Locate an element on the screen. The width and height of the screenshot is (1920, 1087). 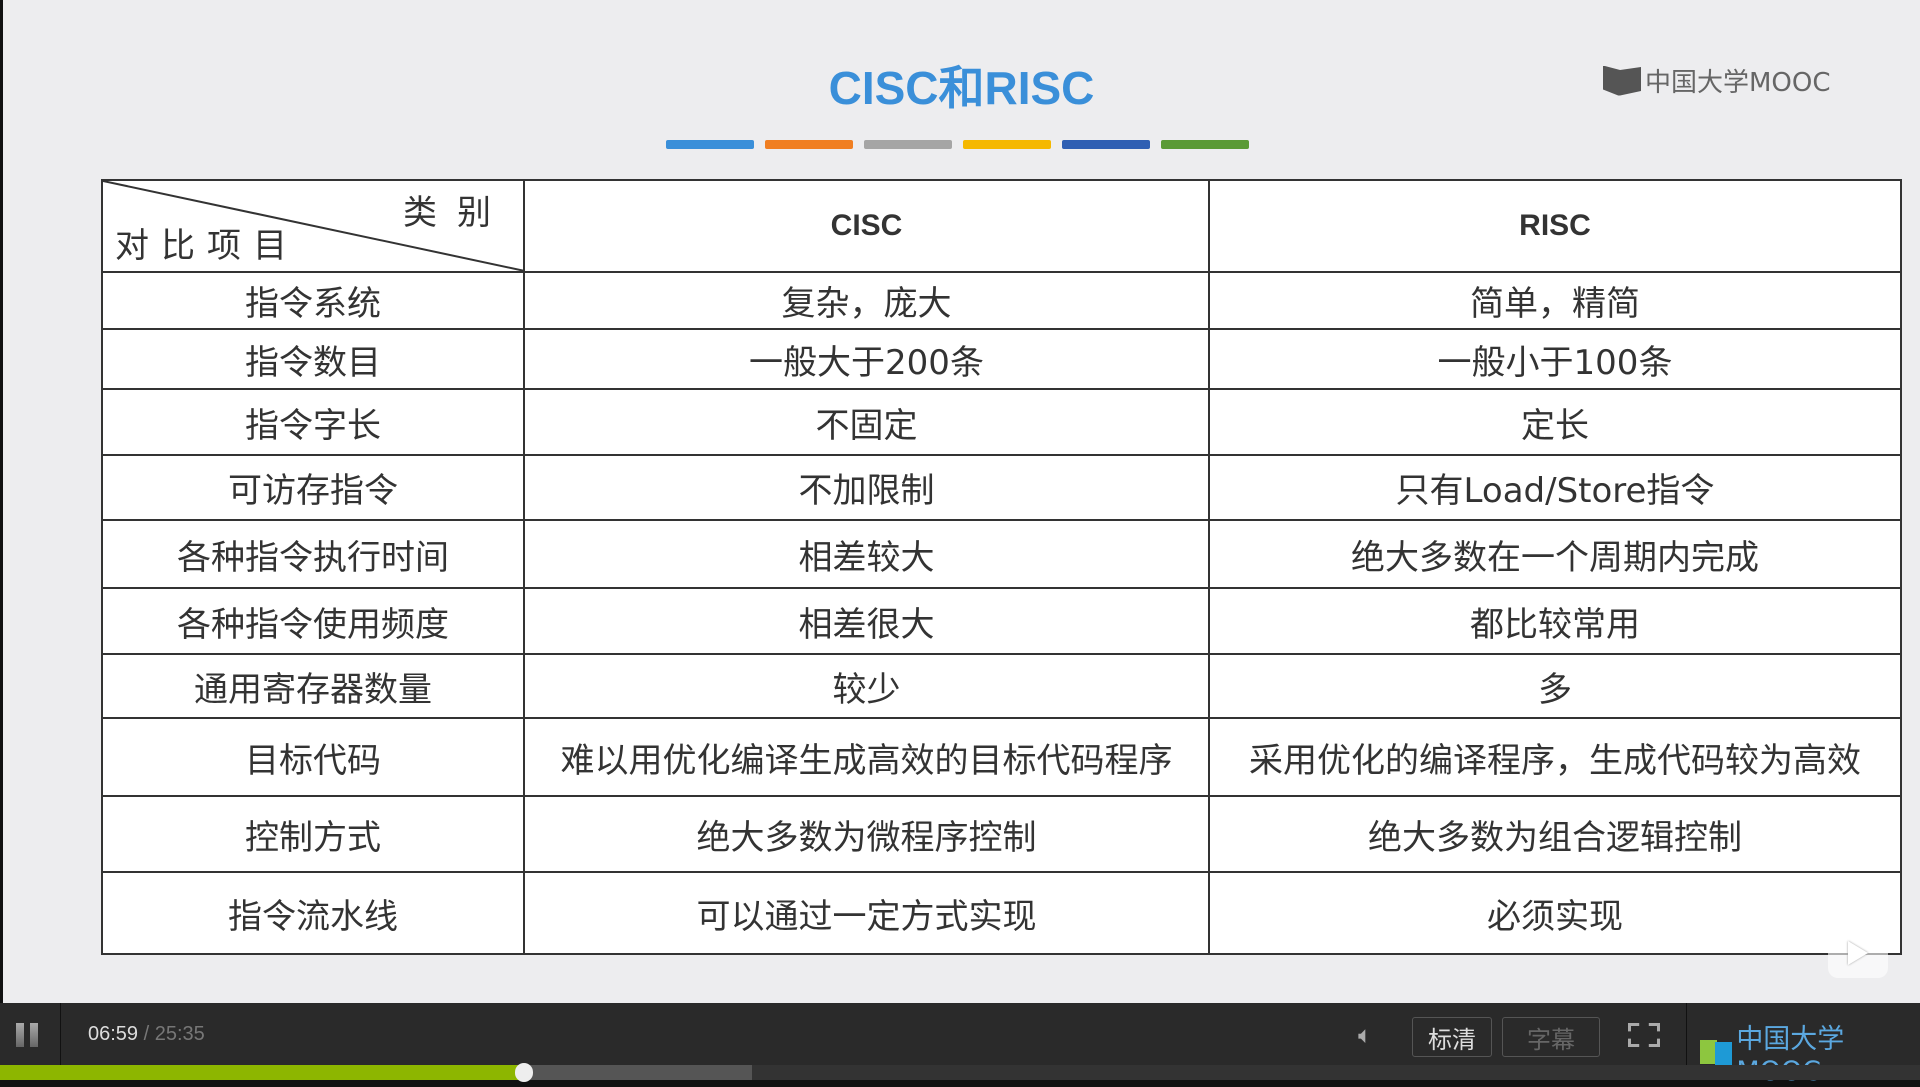
risc-value: 绝大多数为组合逻辑控制 is located at coordinates (1555, 834).